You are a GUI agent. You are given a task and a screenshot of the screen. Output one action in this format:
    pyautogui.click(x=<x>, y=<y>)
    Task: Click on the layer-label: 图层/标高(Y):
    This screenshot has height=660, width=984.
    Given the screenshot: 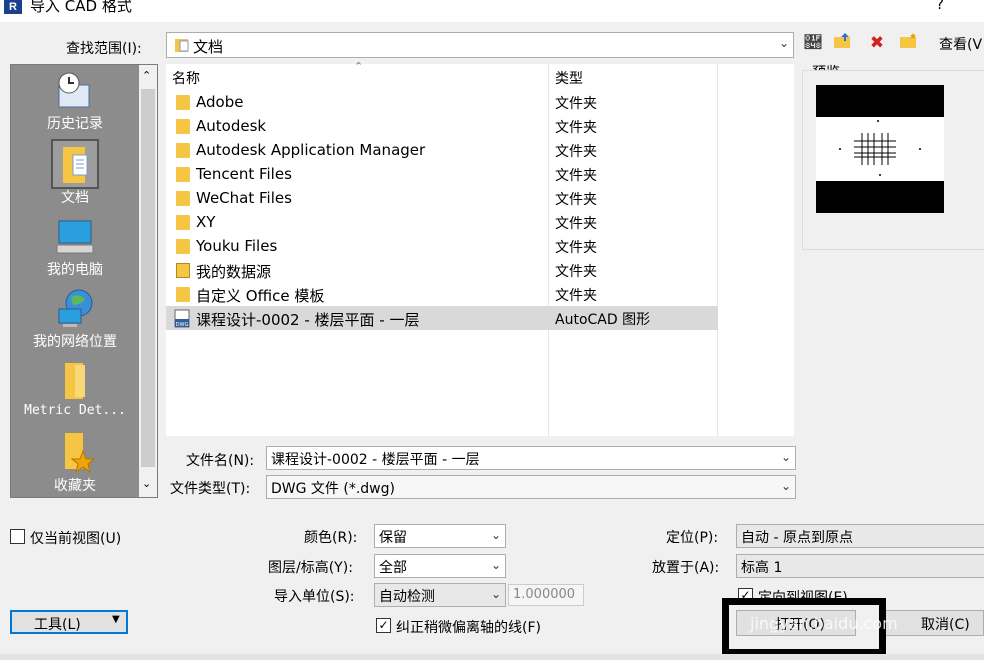 What is the action you would take?
    pyautogui.click(x=310, y=568)
    